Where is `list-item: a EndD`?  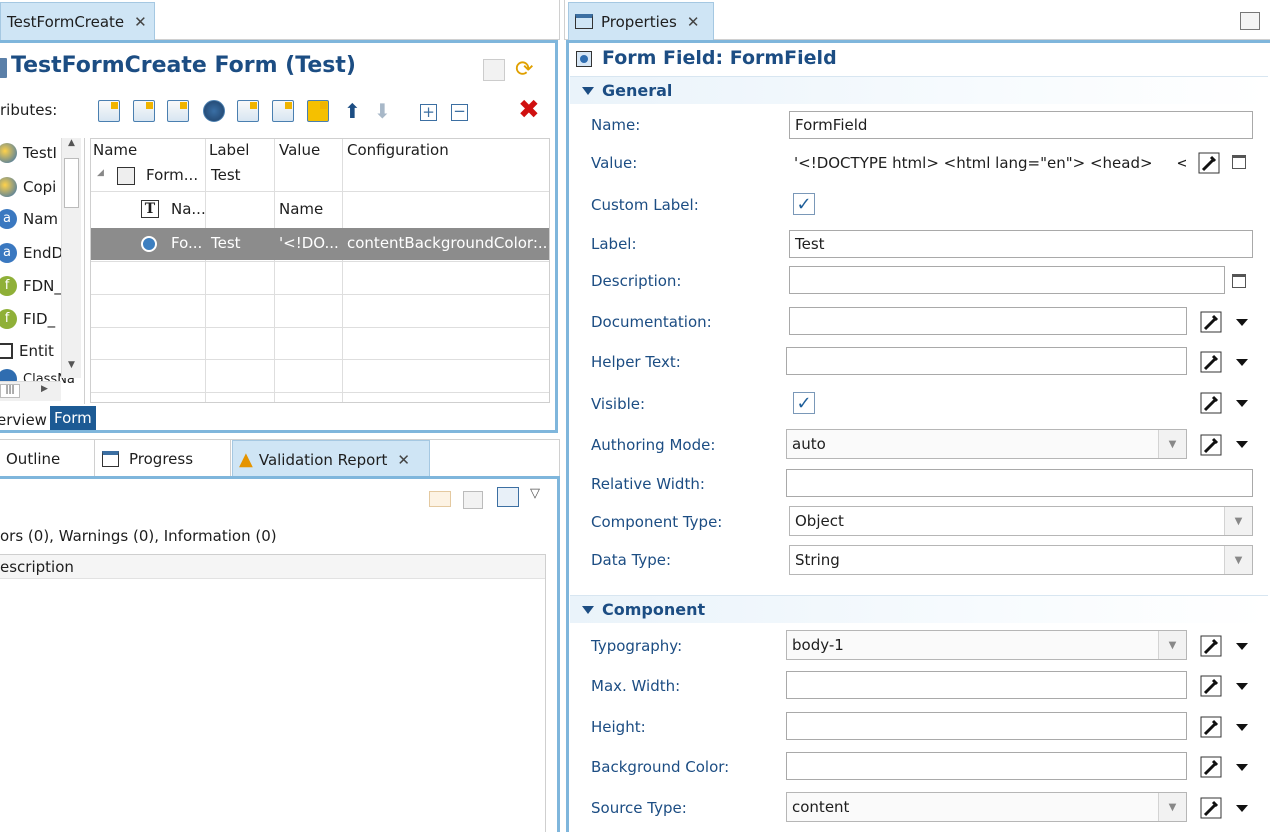 list-item: a EndD is located at coordinates (31, 253).